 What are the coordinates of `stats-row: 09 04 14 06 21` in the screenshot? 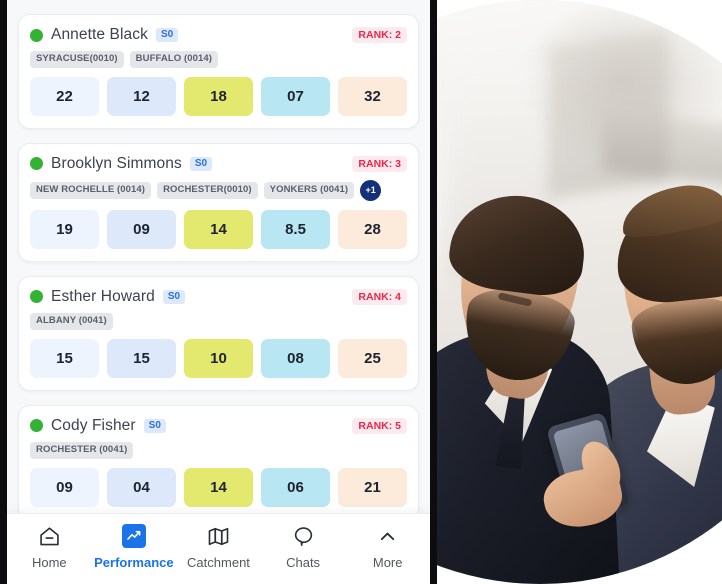 It's located at (218, 487).